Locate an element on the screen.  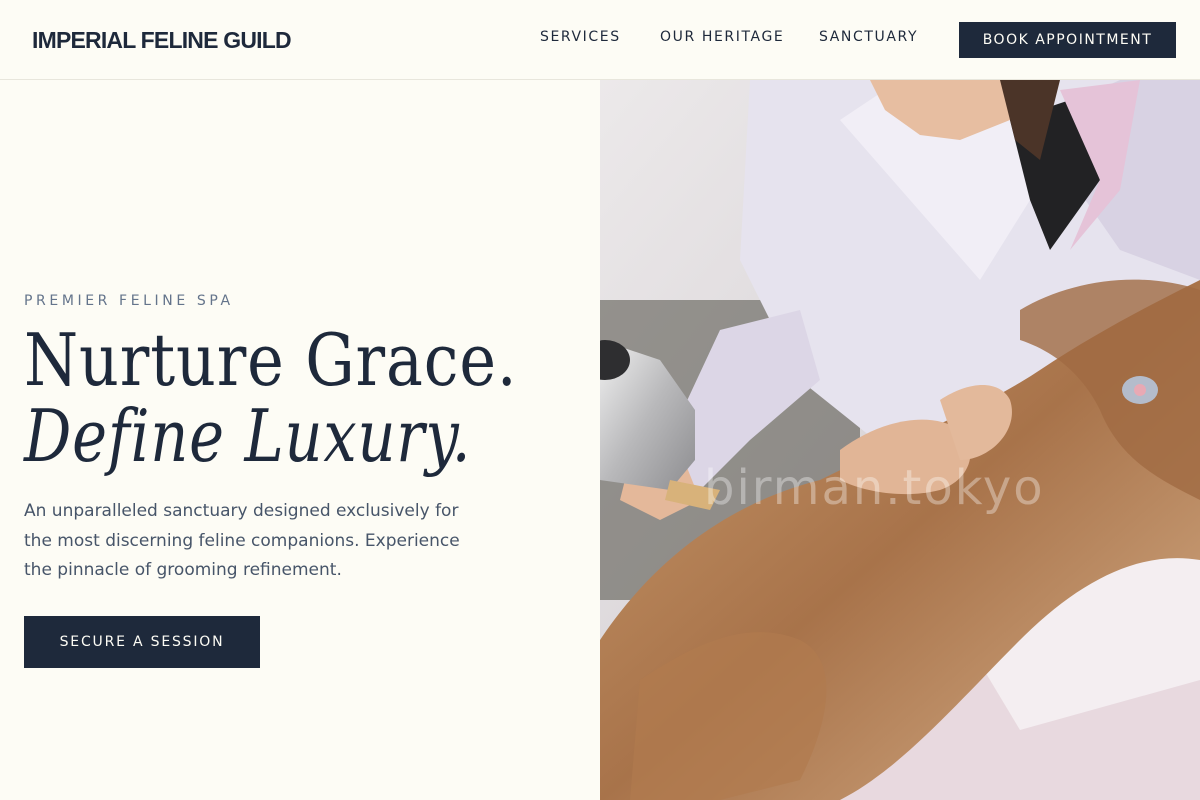
nav-link-services: SERVICES is located at coordinates (580, 37).